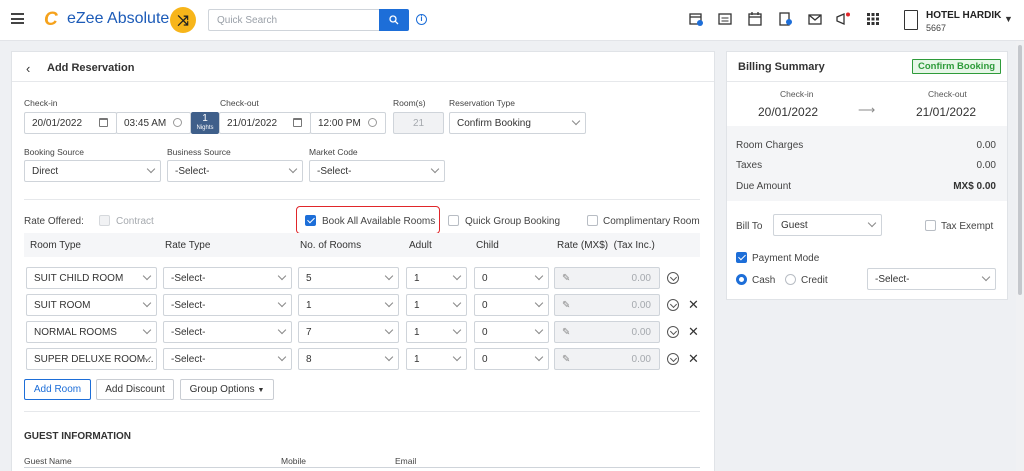 This screenshot has height=471, width=1024. Describe the element at coordinates (70, 123) in the screenshot. I see `checkin-date-field: 20/01/2022` at that location.